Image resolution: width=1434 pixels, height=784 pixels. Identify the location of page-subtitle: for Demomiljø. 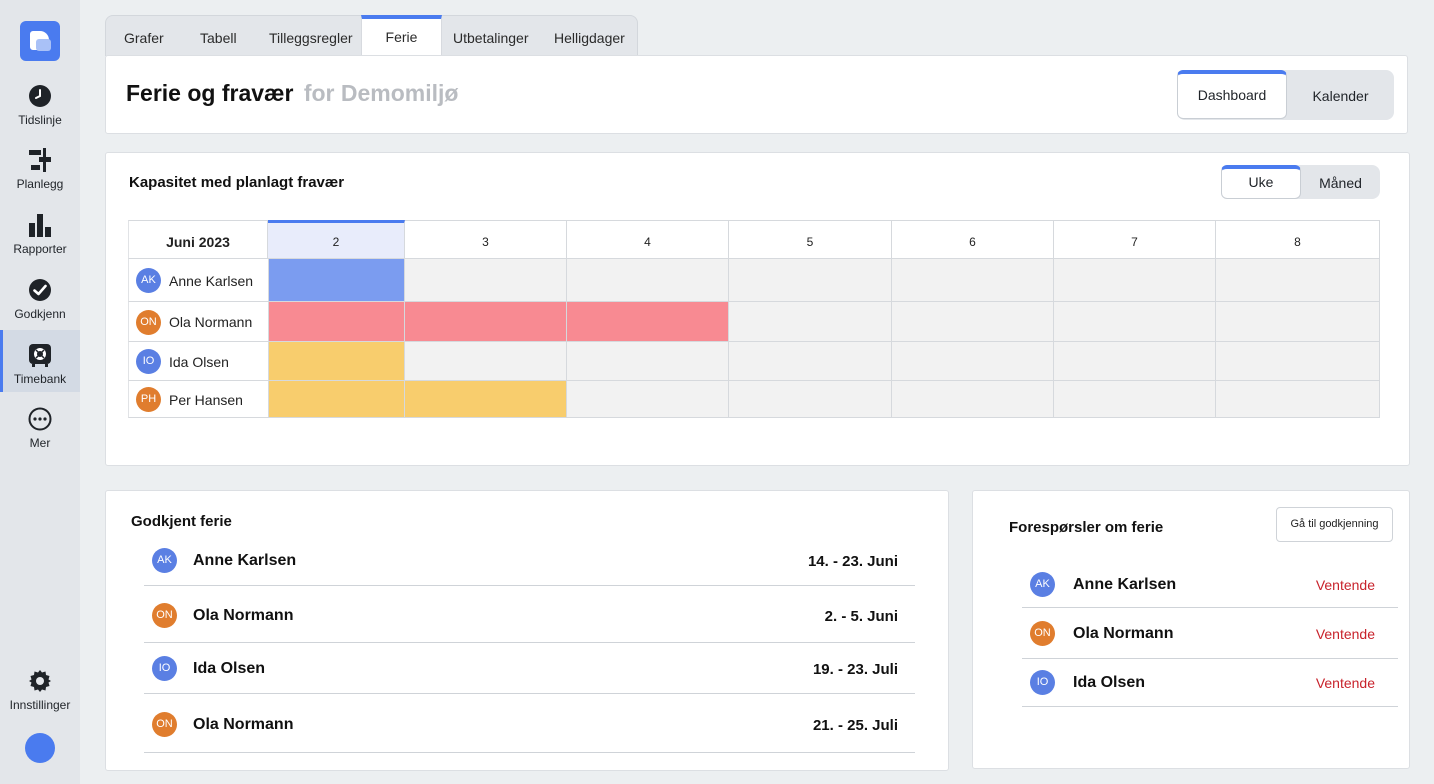
(381, 93).